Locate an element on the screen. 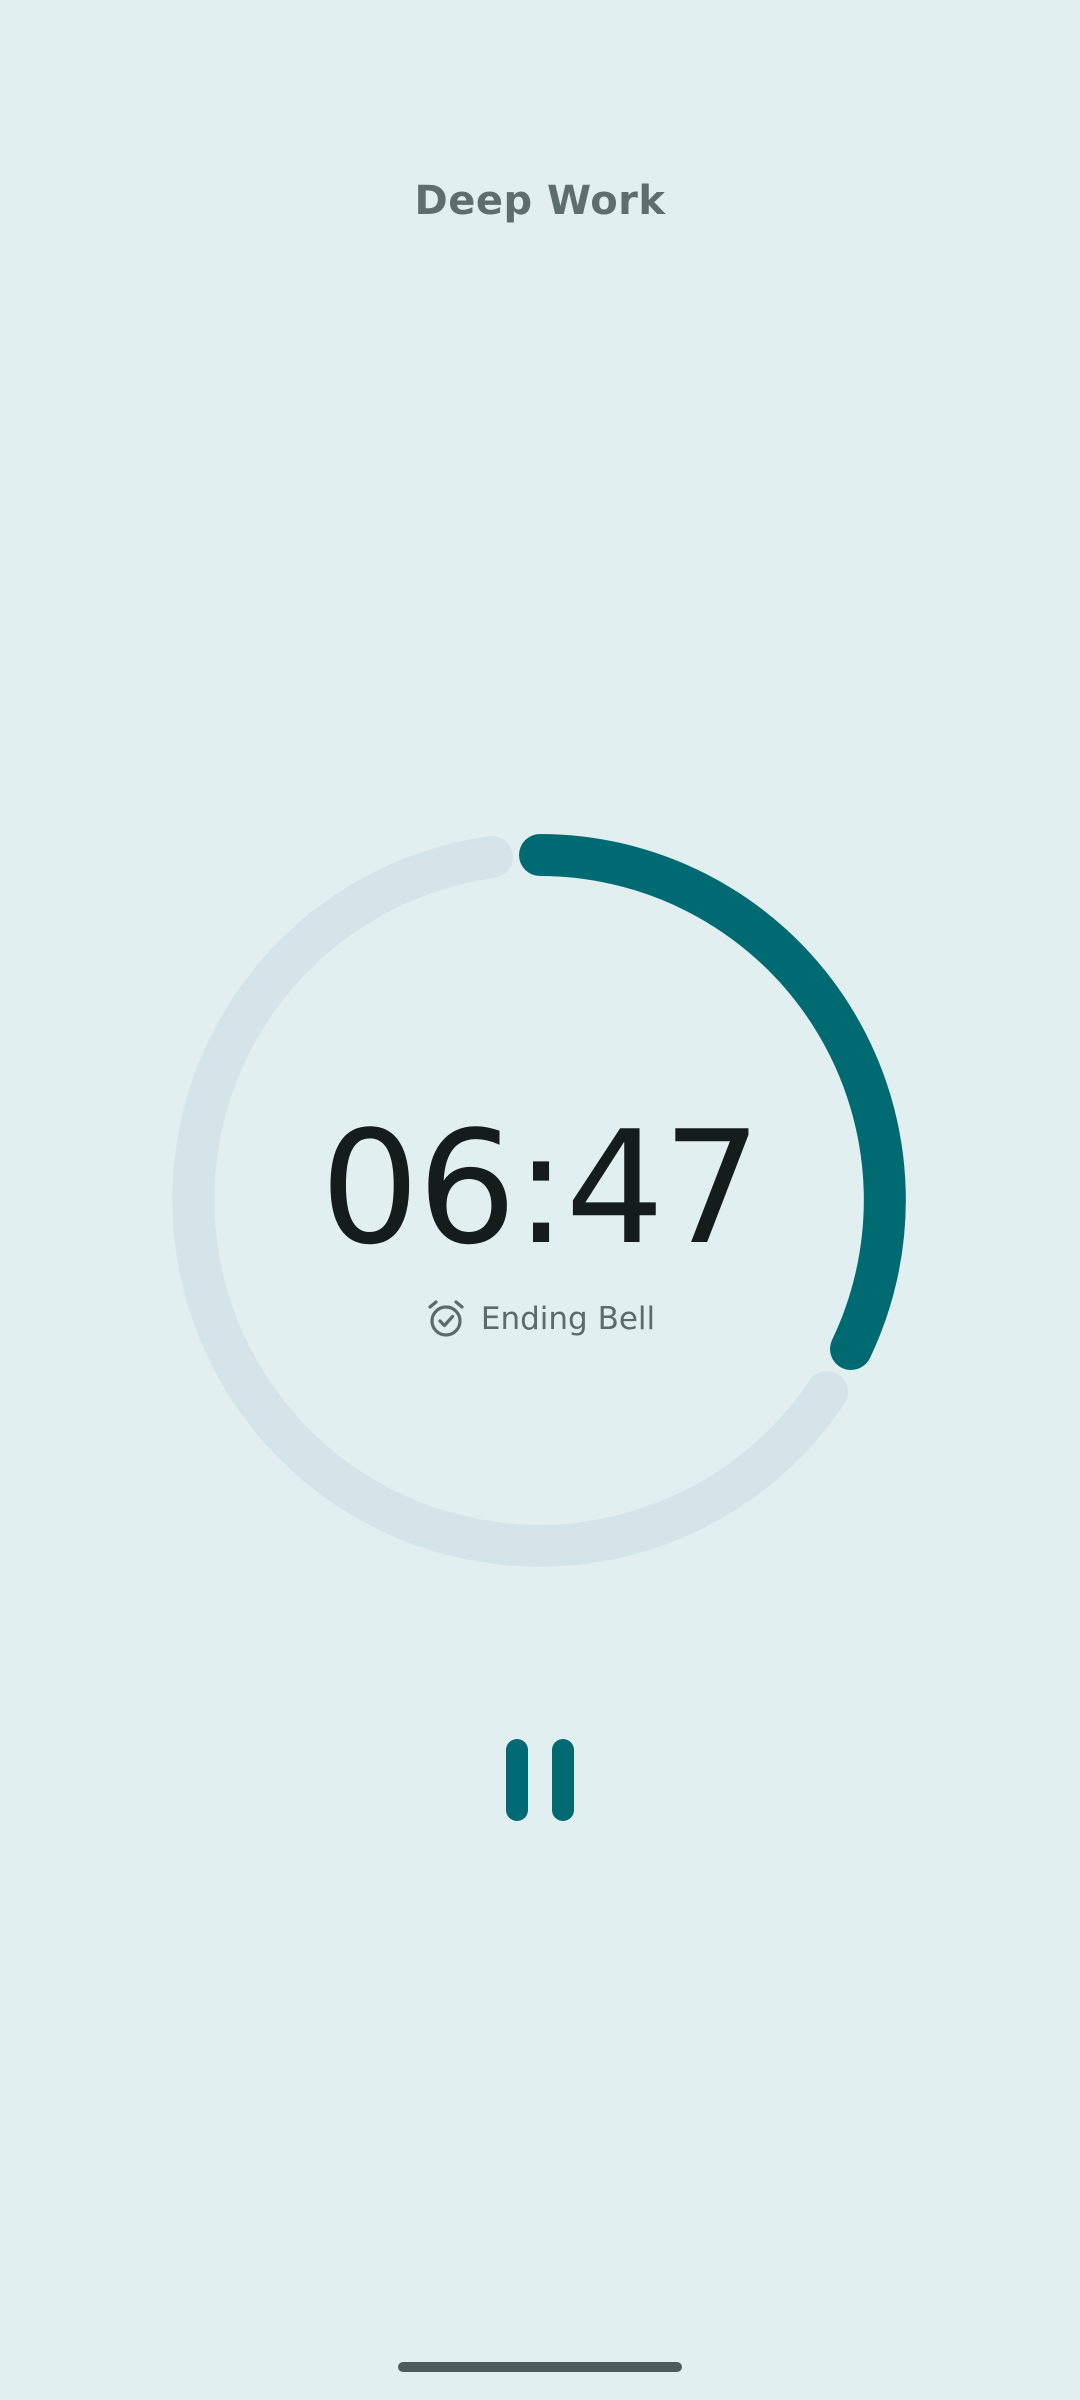  home-indicator is located at coordinates (540, 2367).